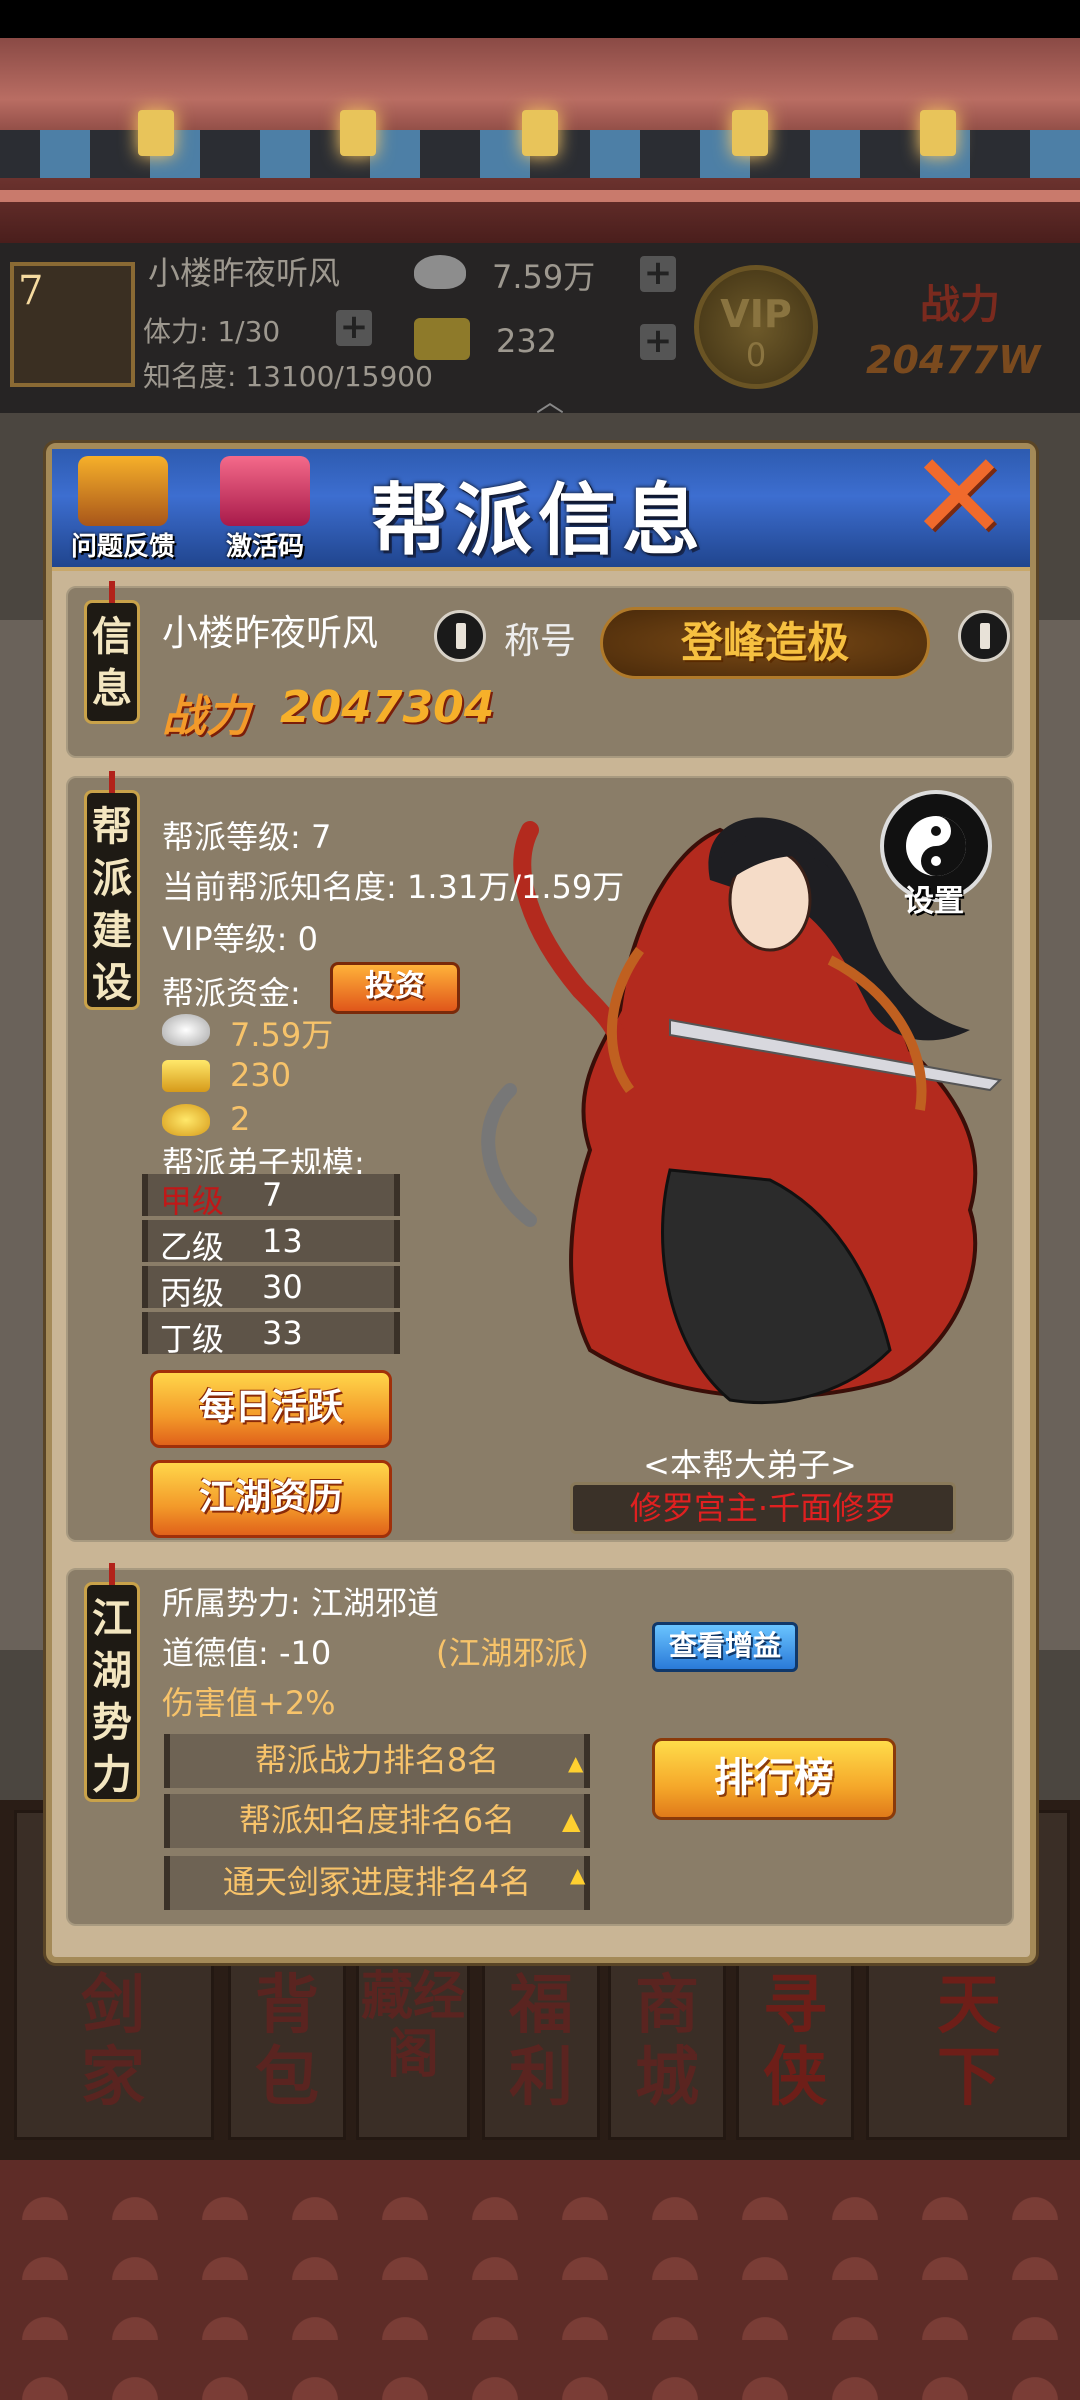 This screenshot has height=2400, width=1080. I want to click on title-label: 称号, so click(540, 641).